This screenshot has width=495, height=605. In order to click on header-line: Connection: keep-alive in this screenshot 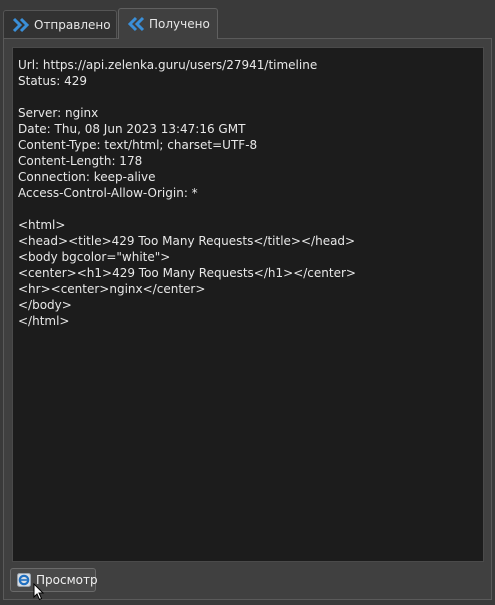, I will do `click(87, 177)`.